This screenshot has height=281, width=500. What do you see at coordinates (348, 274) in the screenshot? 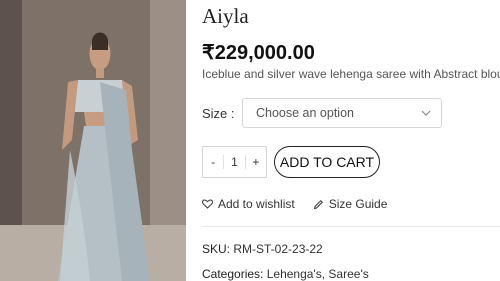
I see `category-link-sarees: Saree's` at bounding box center [348, 274].